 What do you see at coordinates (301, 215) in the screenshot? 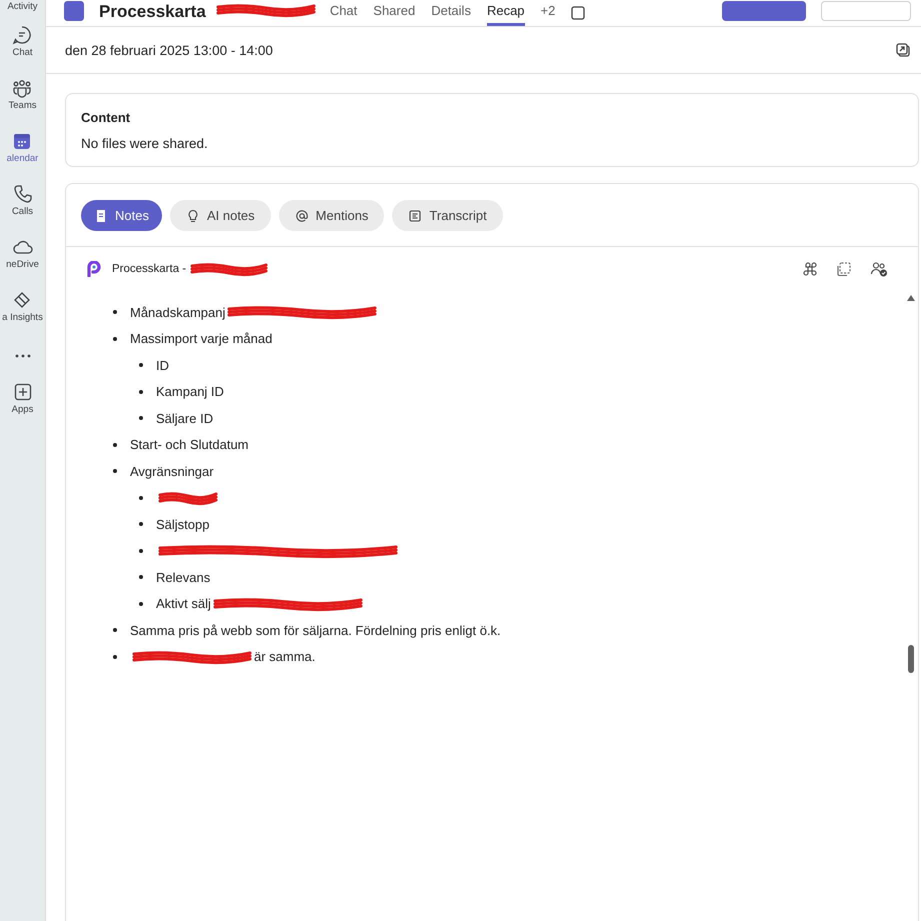
I see `at-icon` at bounding box center [301, 215].